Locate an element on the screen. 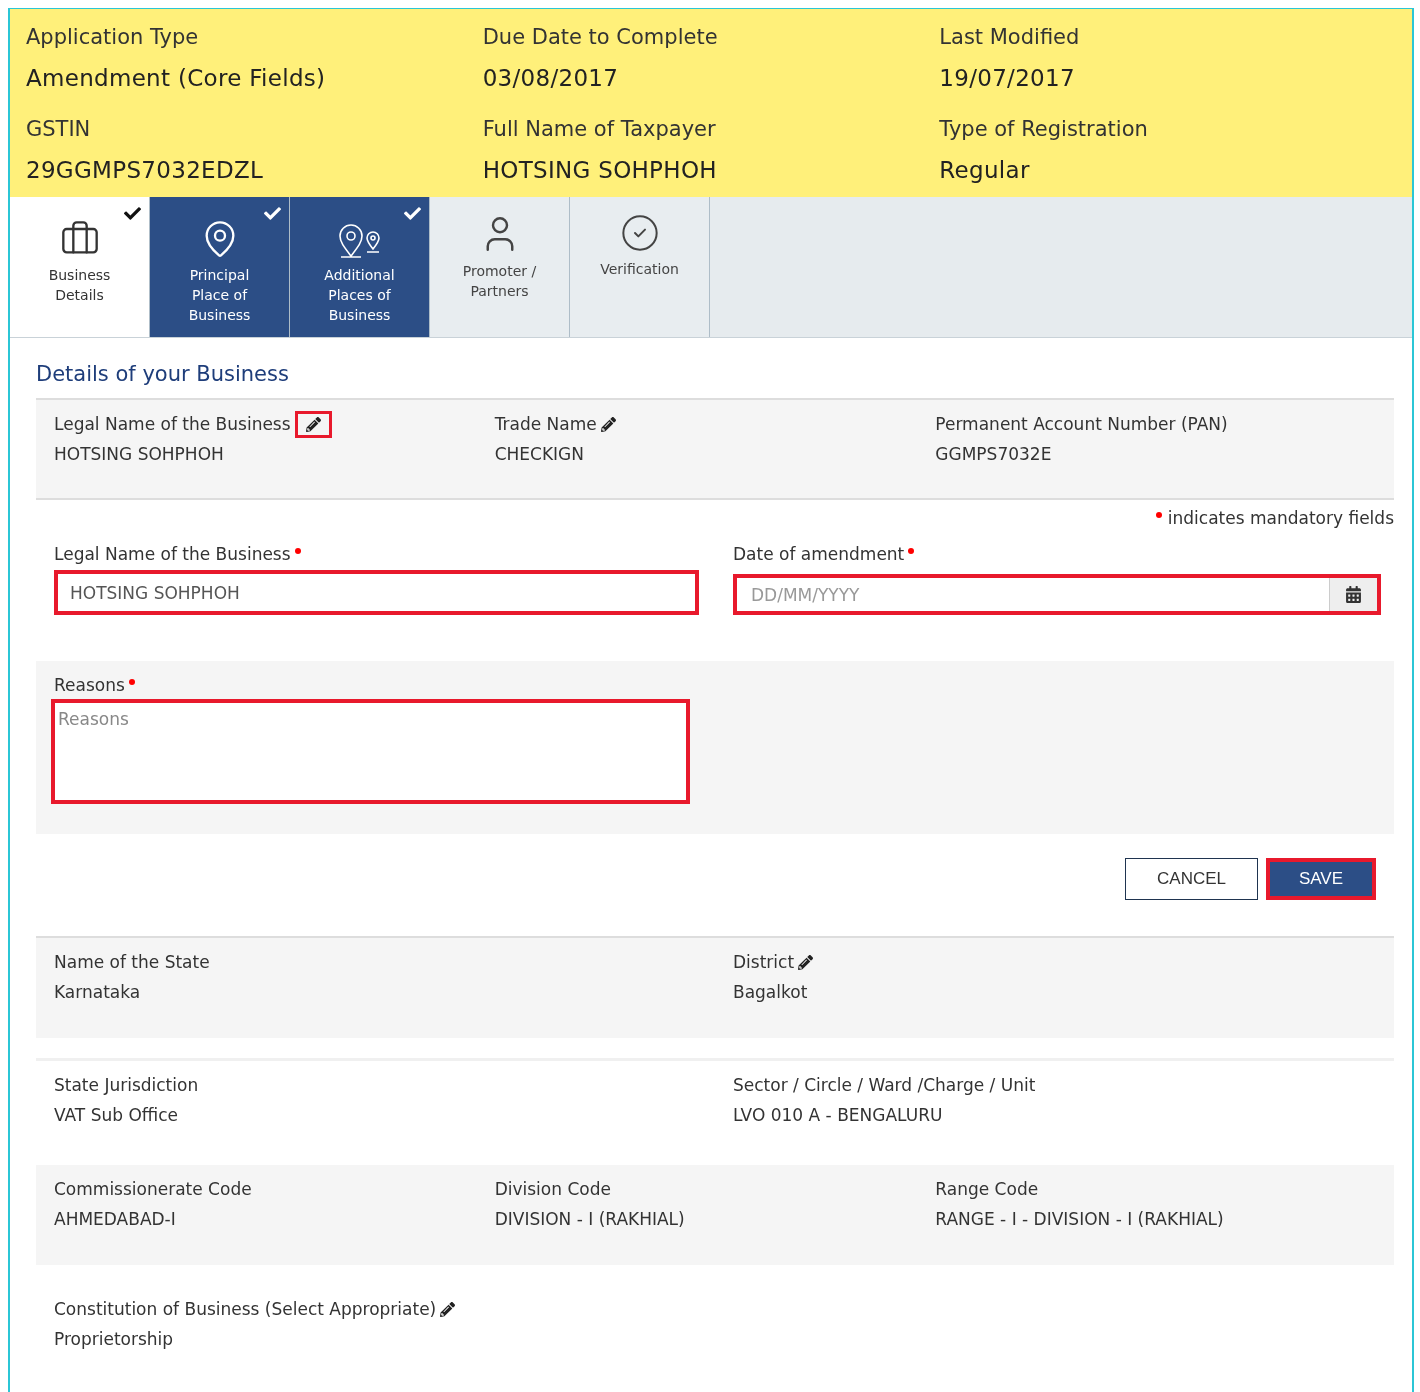 This screenshot has height=1392, width=1420. step-tab: Business Details is located at coordinates (80, 267).